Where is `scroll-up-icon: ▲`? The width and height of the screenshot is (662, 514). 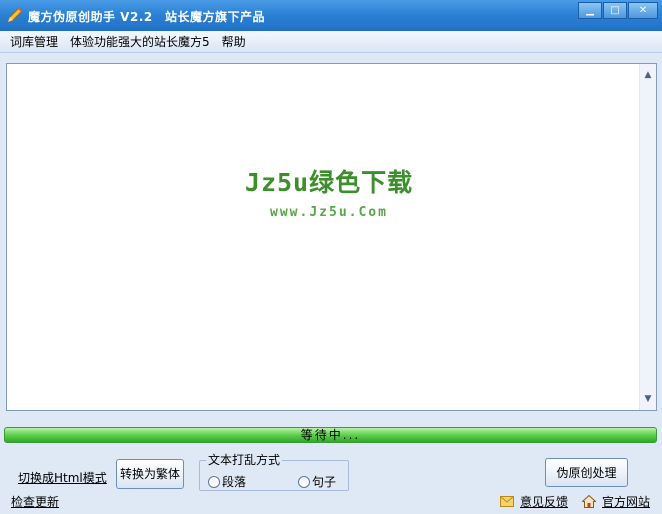 scroll-up-icon: ▲ is located at coordinates (648, 75).